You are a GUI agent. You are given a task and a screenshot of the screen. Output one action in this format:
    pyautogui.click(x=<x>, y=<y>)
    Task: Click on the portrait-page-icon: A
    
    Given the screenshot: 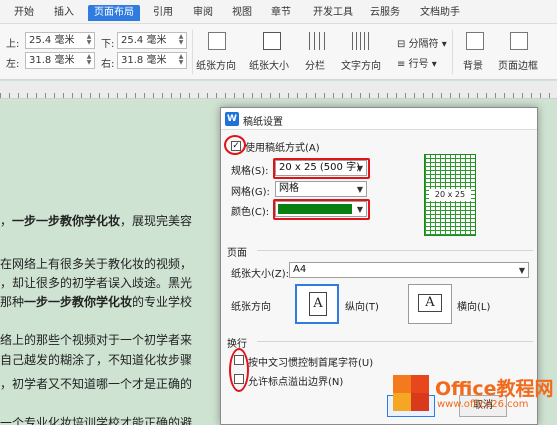 What is the action you would take?
    pyautogui.click(x=318, y=304)
    